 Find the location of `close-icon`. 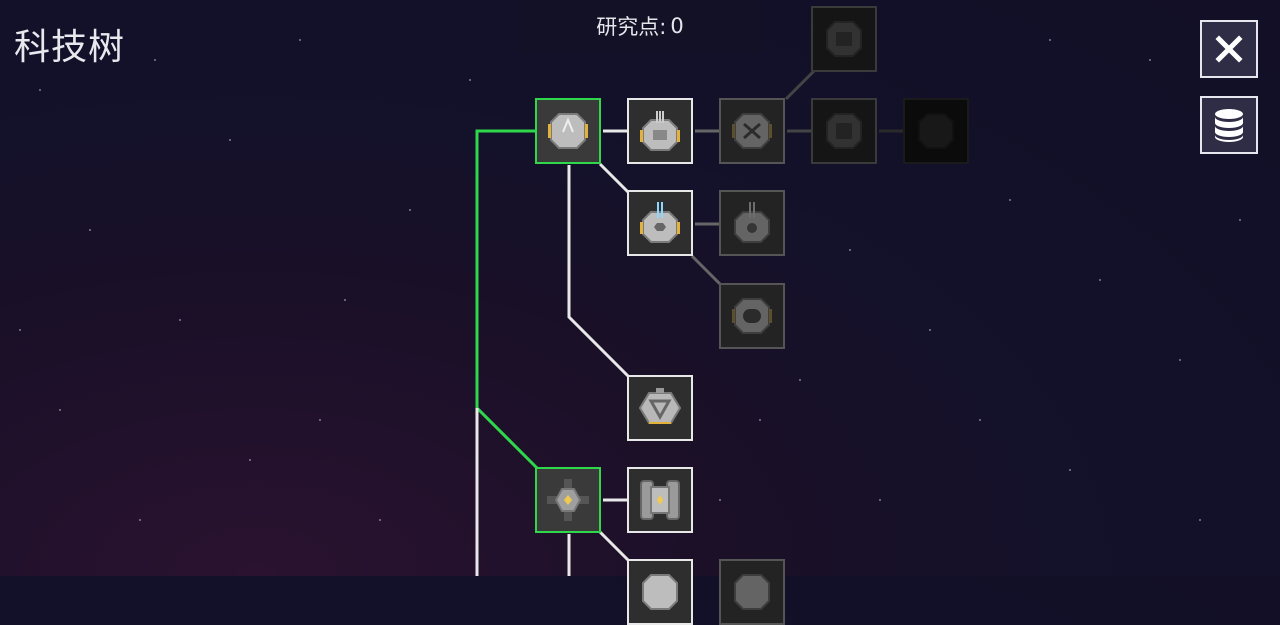

close-icon is located at coordinates (1229, 49).